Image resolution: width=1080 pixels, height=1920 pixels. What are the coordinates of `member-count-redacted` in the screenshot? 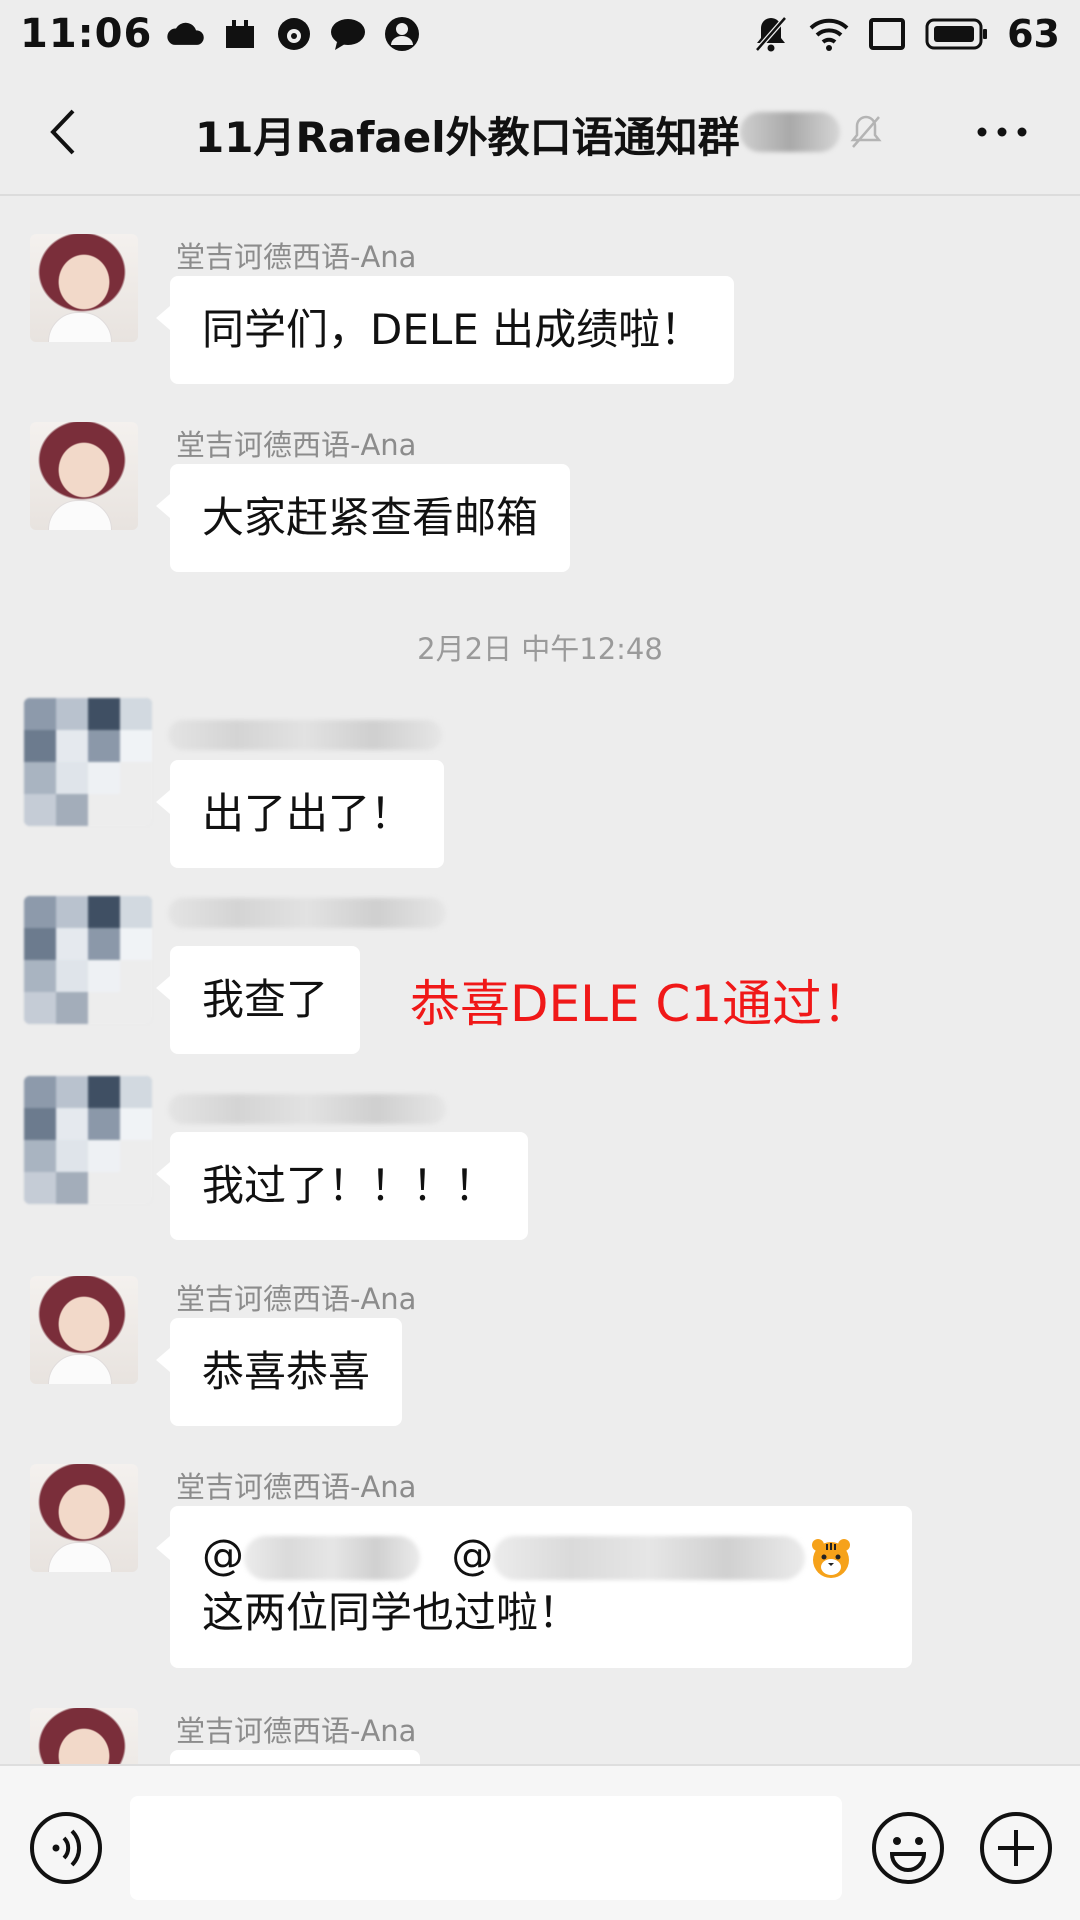 It's located at (790, 132).